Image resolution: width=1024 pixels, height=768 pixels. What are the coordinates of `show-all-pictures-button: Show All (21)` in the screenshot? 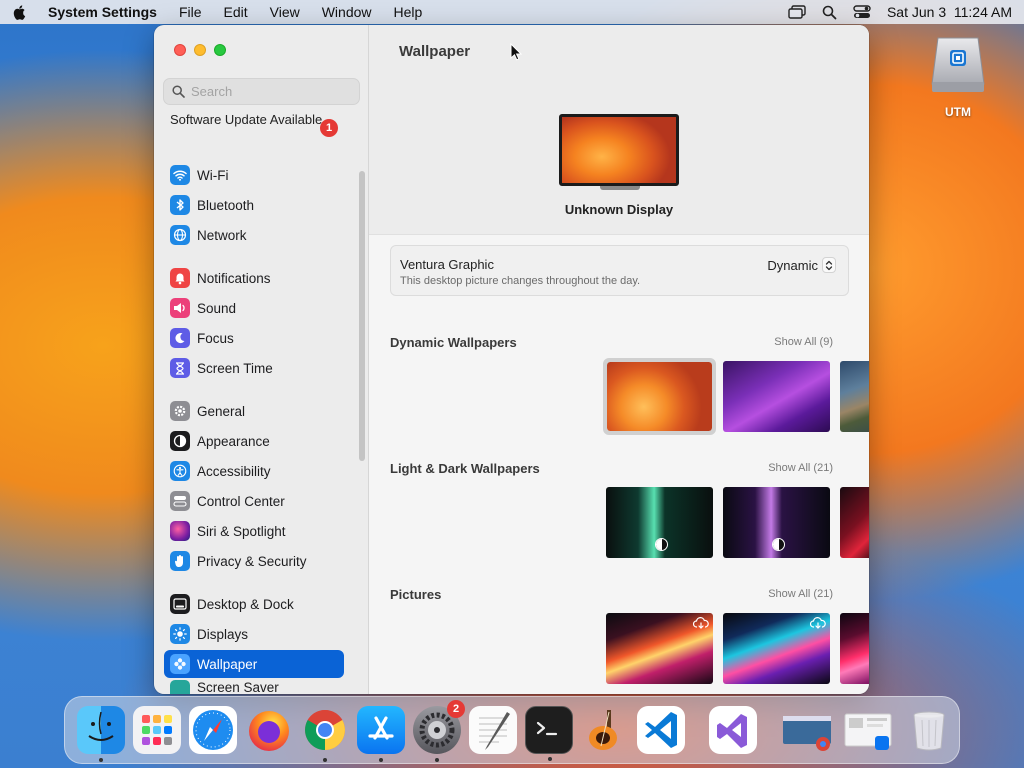 It's located at (800, 594).